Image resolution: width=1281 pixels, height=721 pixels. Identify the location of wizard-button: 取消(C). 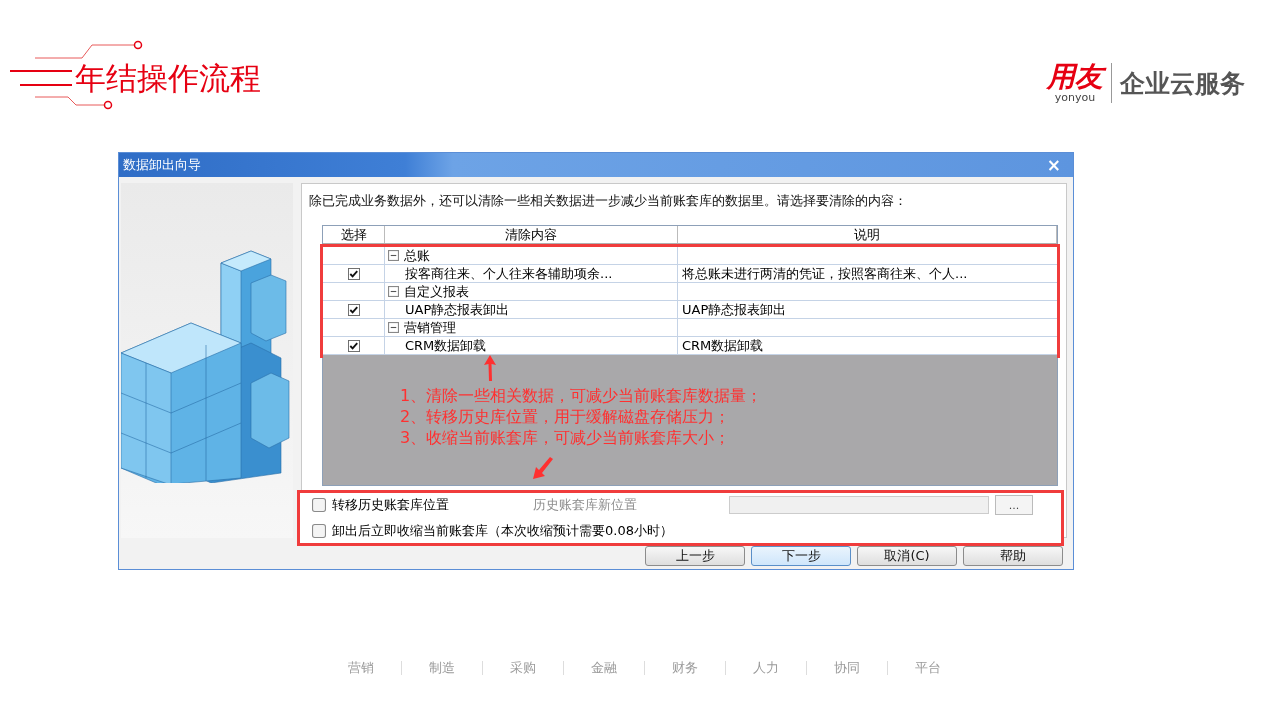
(907, 556).